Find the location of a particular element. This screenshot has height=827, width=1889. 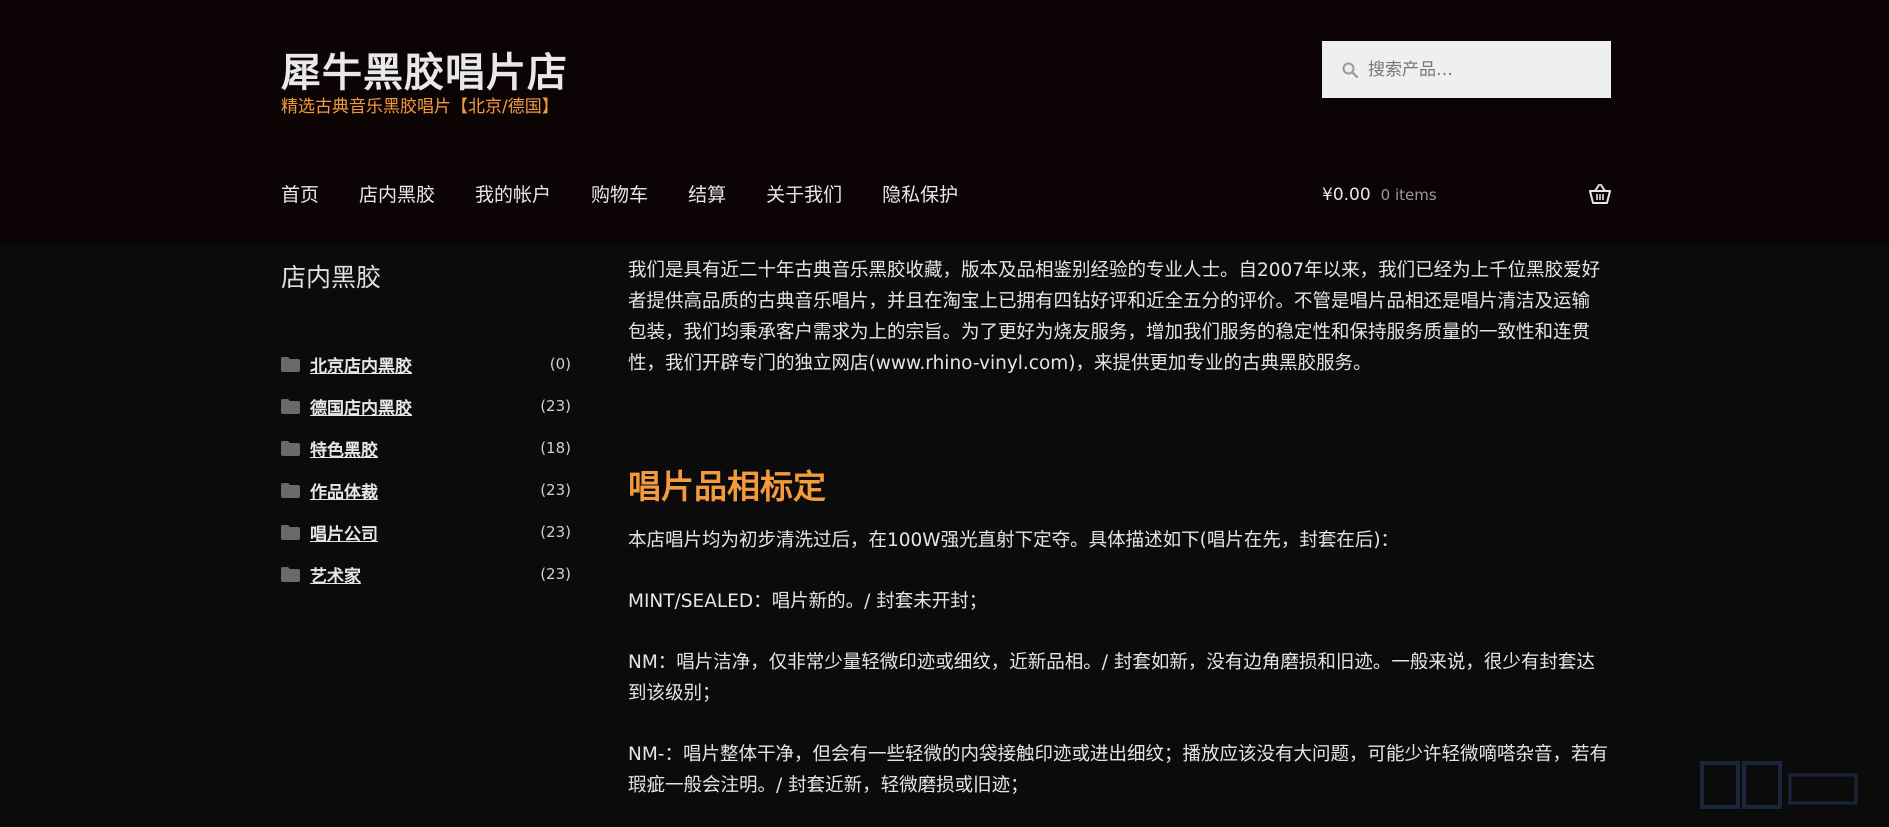

category-count: (0) is located at coordinates (560, 364).